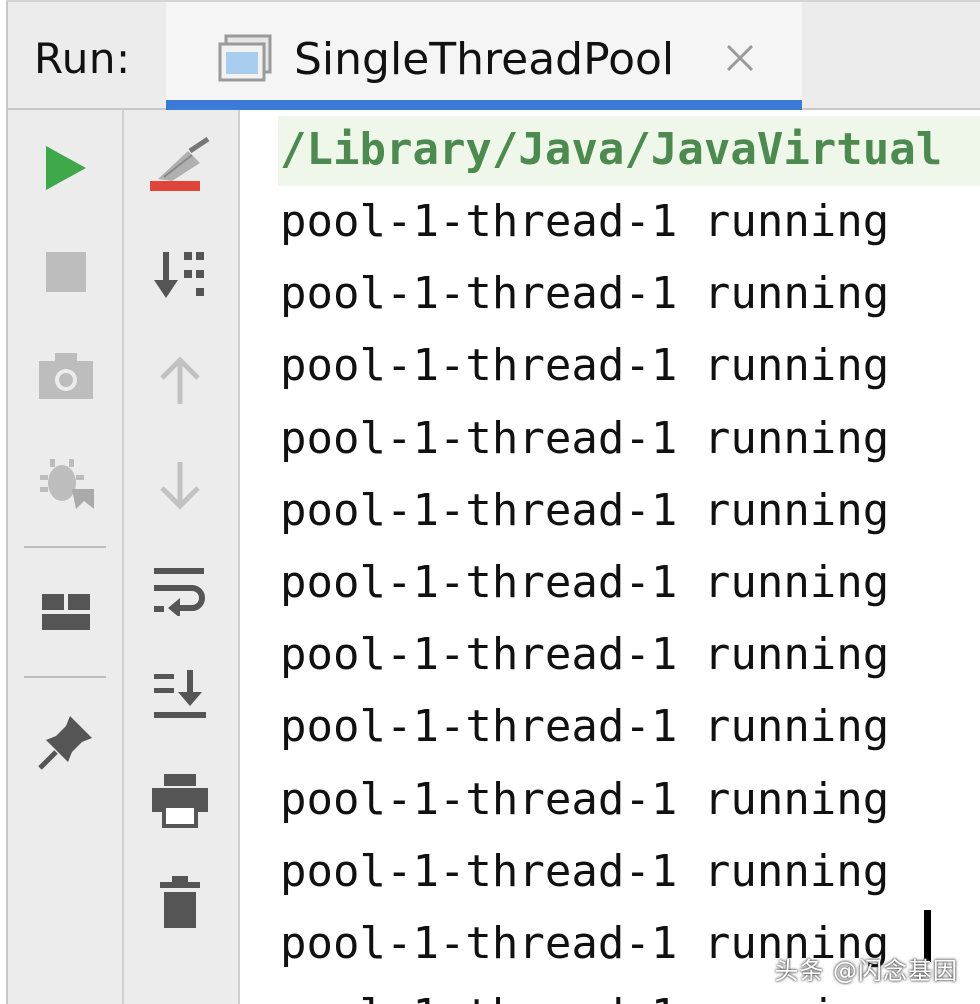 Image resolution: width=980 pixels, height=1004 pixels. I want to click on arrow-up-icon, so click(180, 380).